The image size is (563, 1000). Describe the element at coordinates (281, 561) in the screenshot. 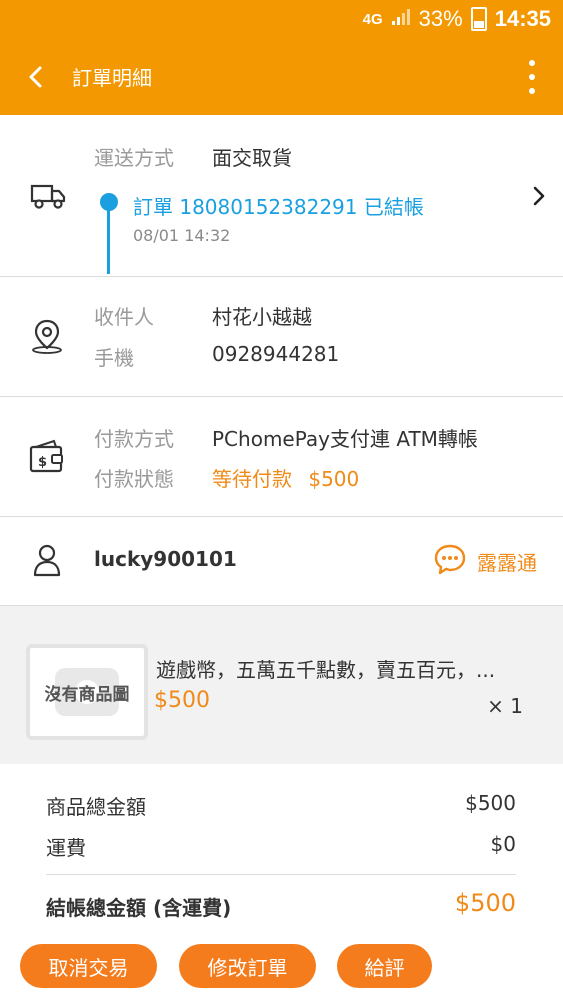

I see `seller-section: lucky900101 露露通` at that location.